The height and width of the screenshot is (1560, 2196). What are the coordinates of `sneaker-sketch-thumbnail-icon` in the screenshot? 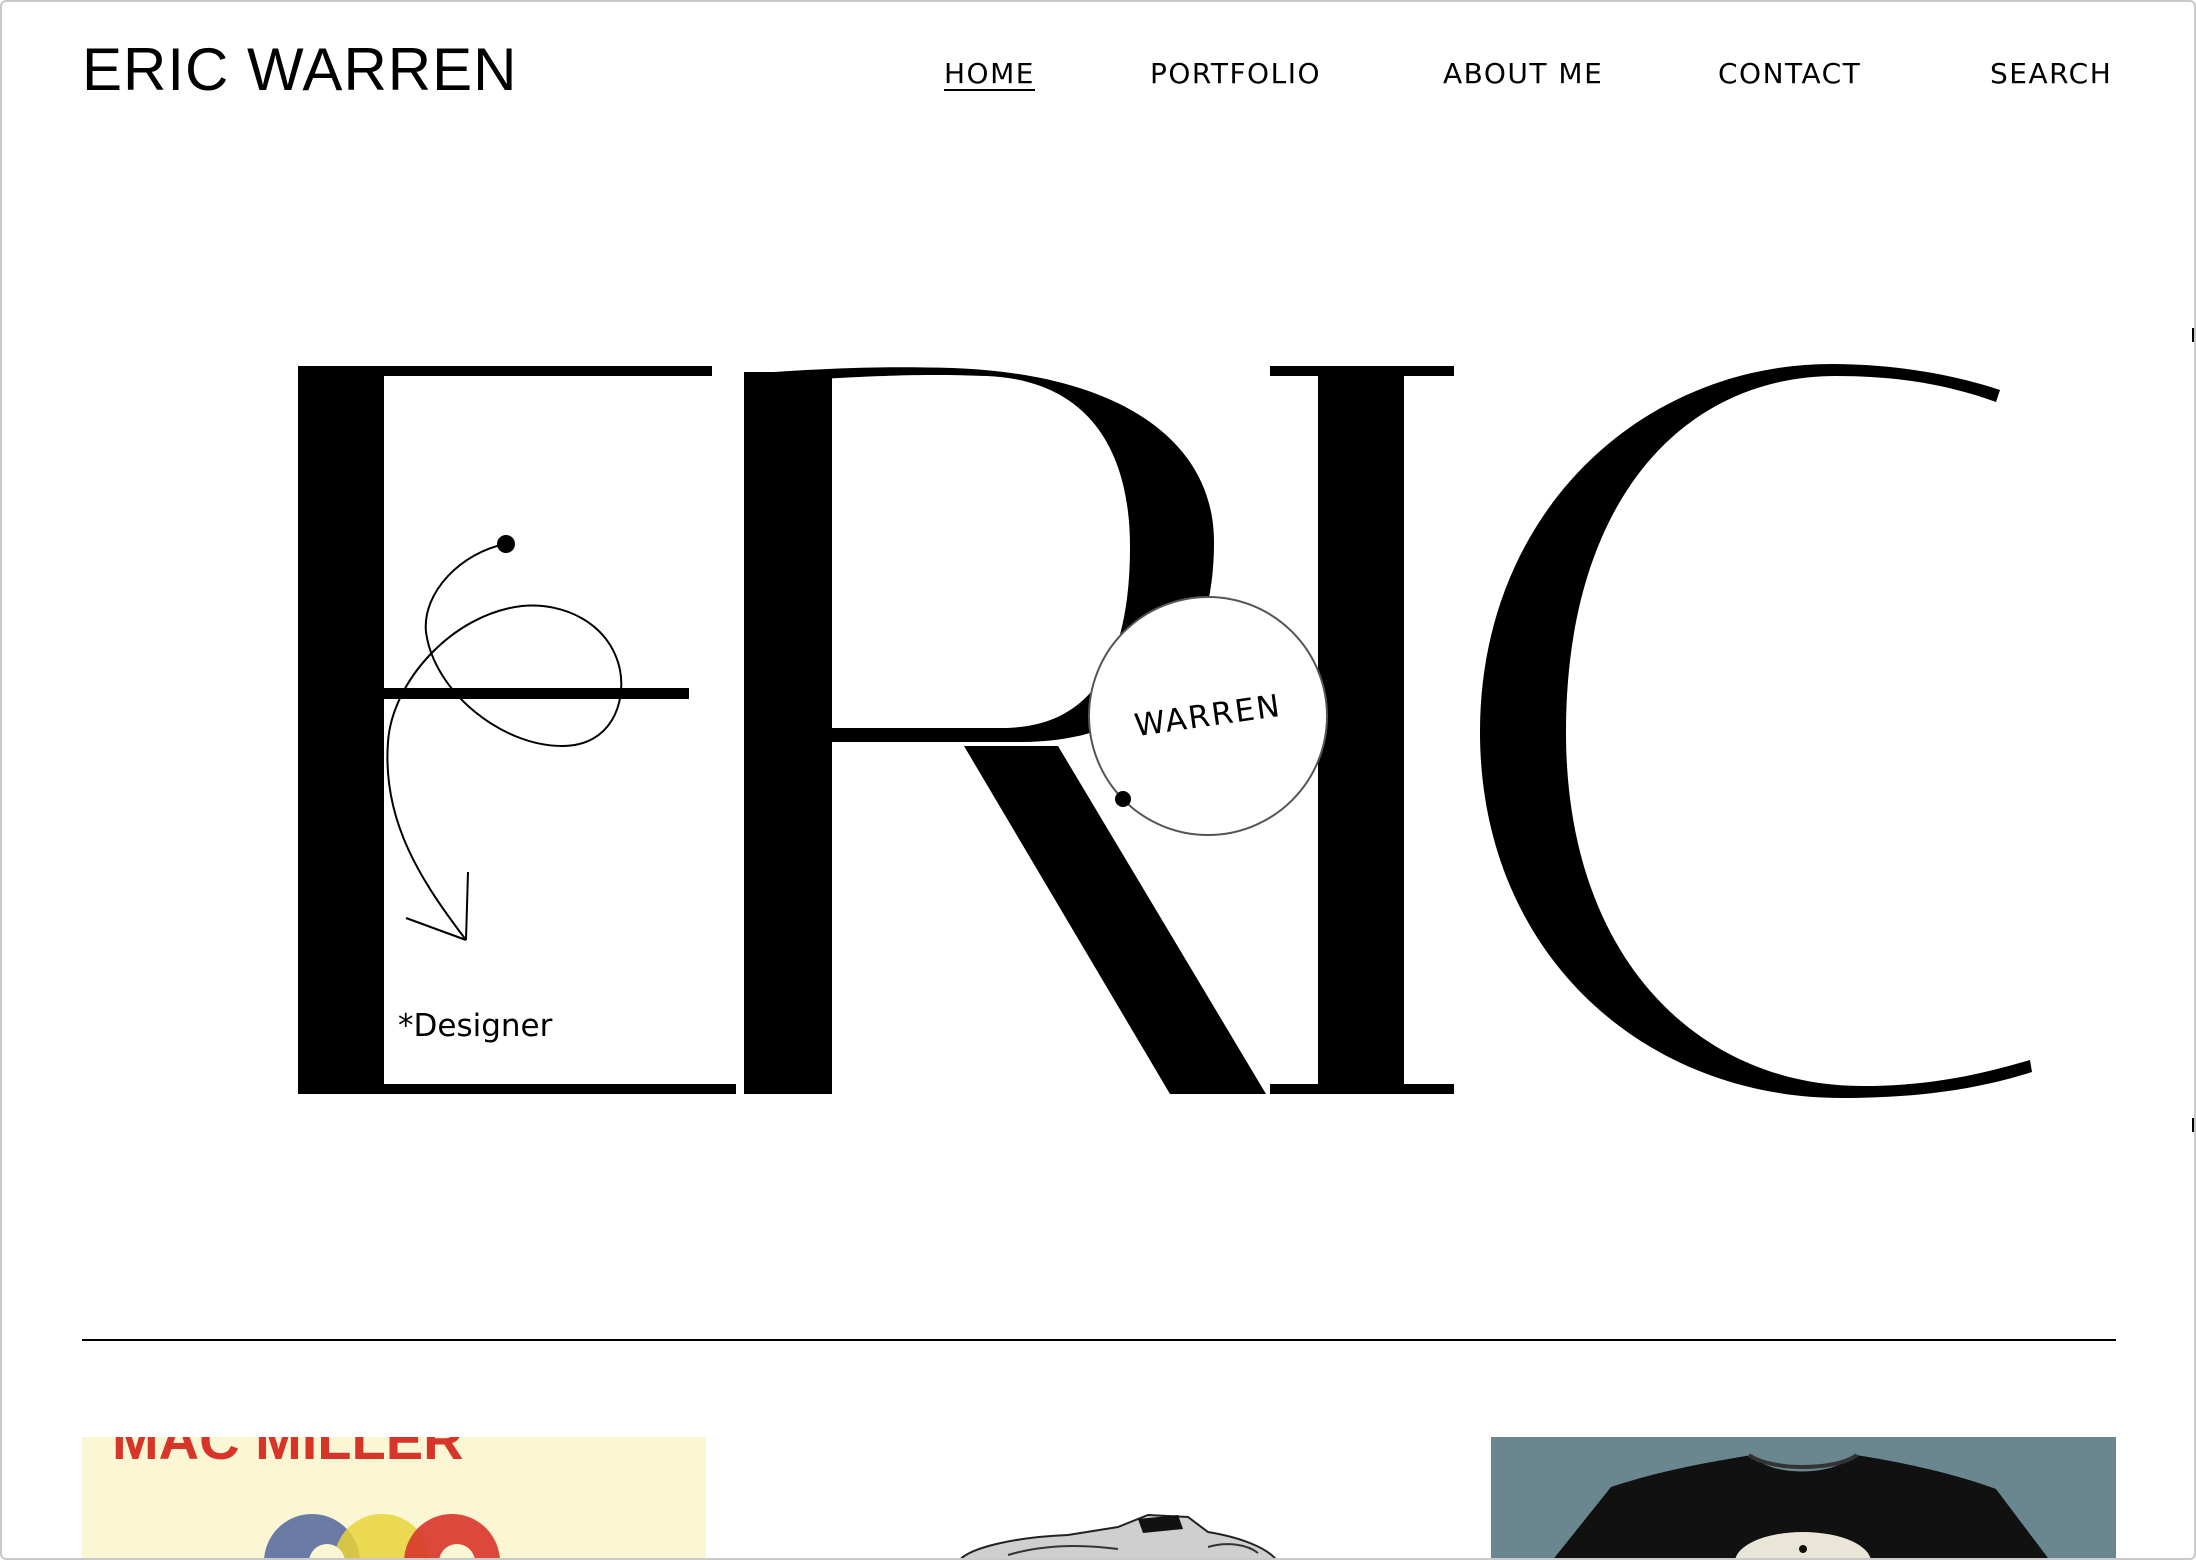 It's located at (1100, 1497).